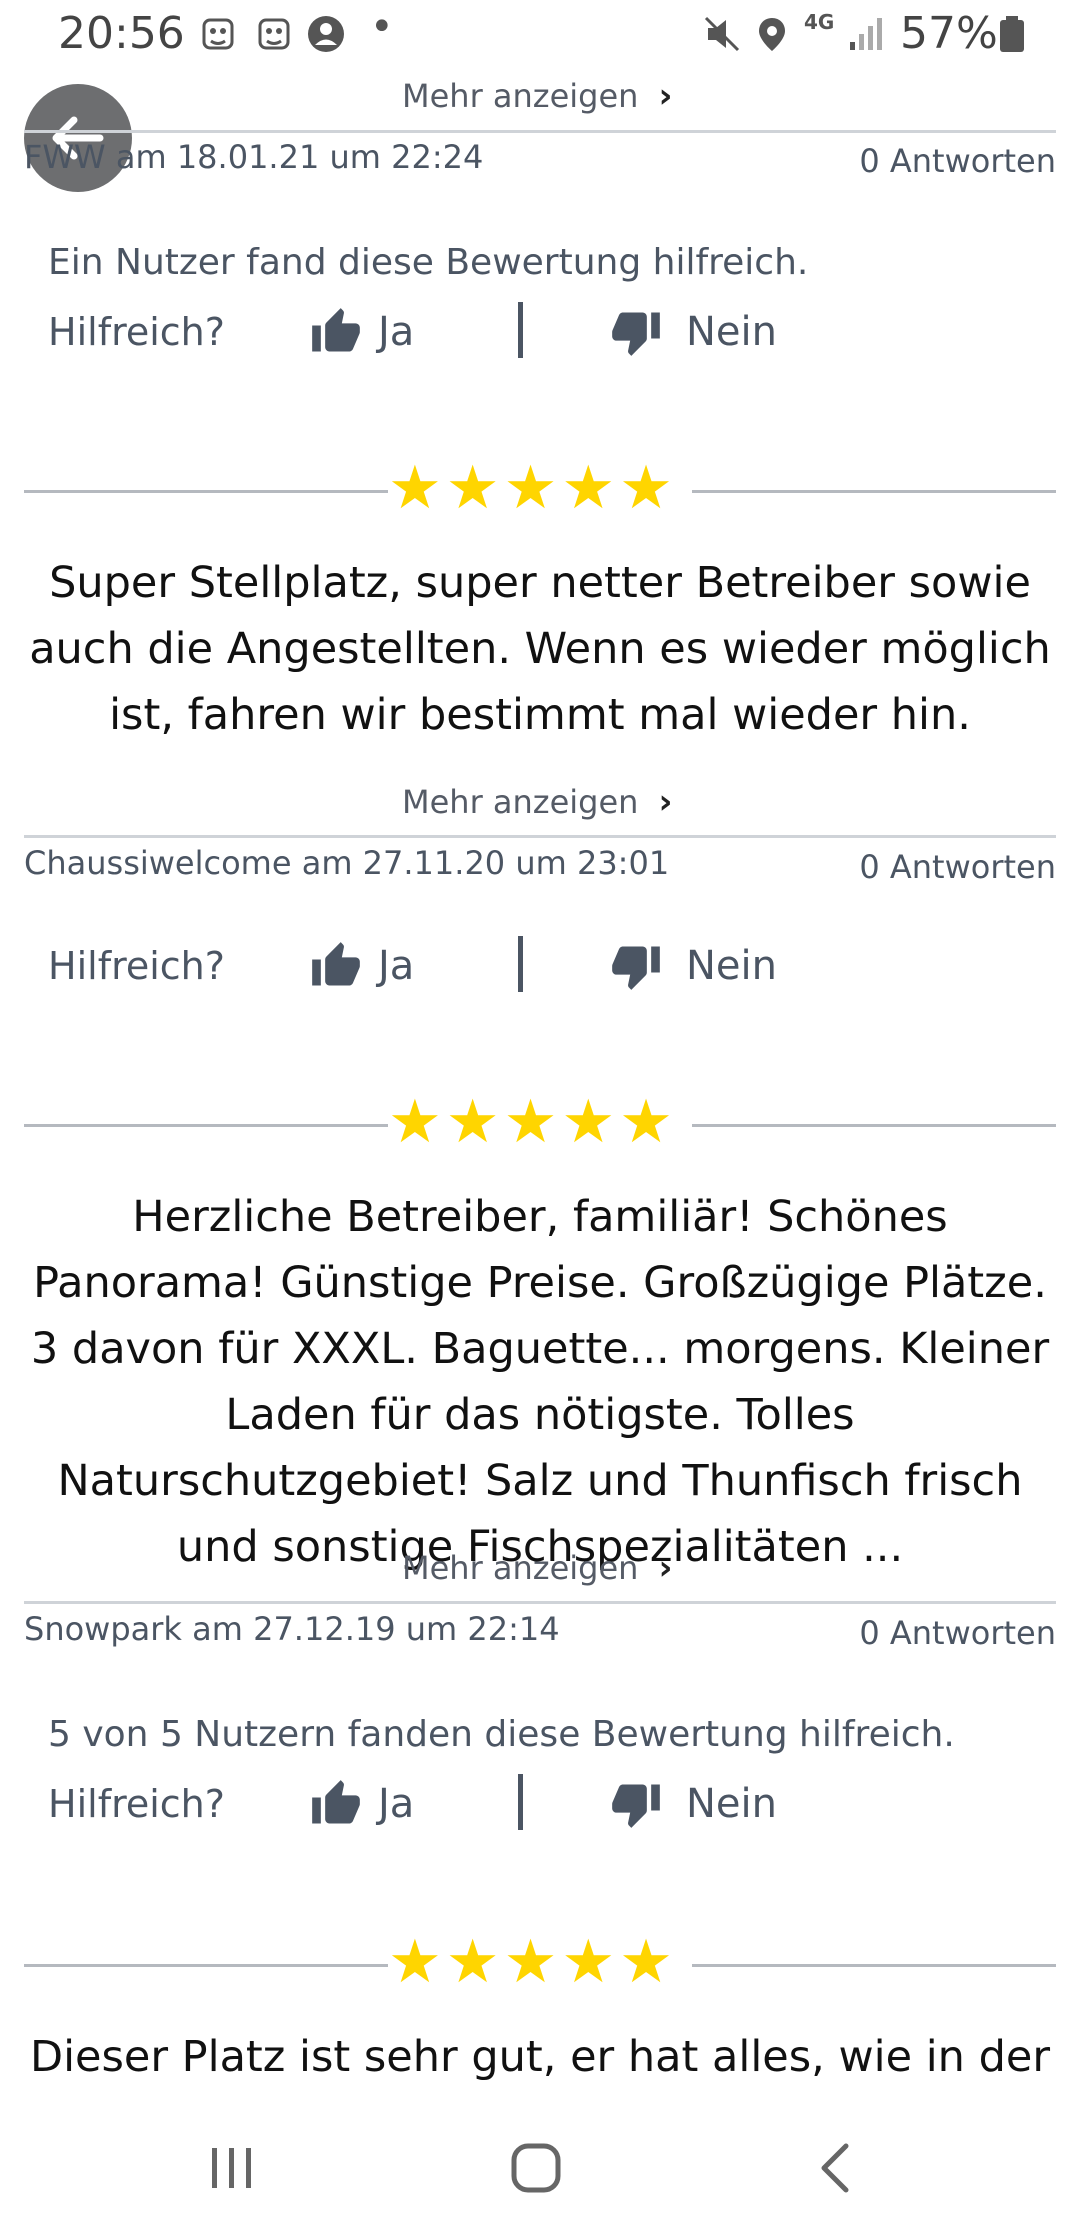  What do you see at coordinates (232, 2168) in the screenshot?
I see `recent-apps-icon` at bounding box center [232, 2168].